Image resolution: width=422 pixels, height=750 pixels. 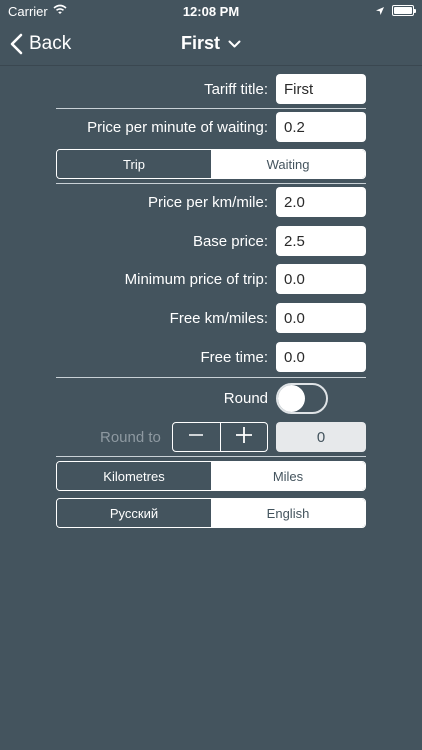 What do you see at coordinates (380, 11) in the screenshot?
I see `location-arrow-icon` at bounding box center [380, 11].